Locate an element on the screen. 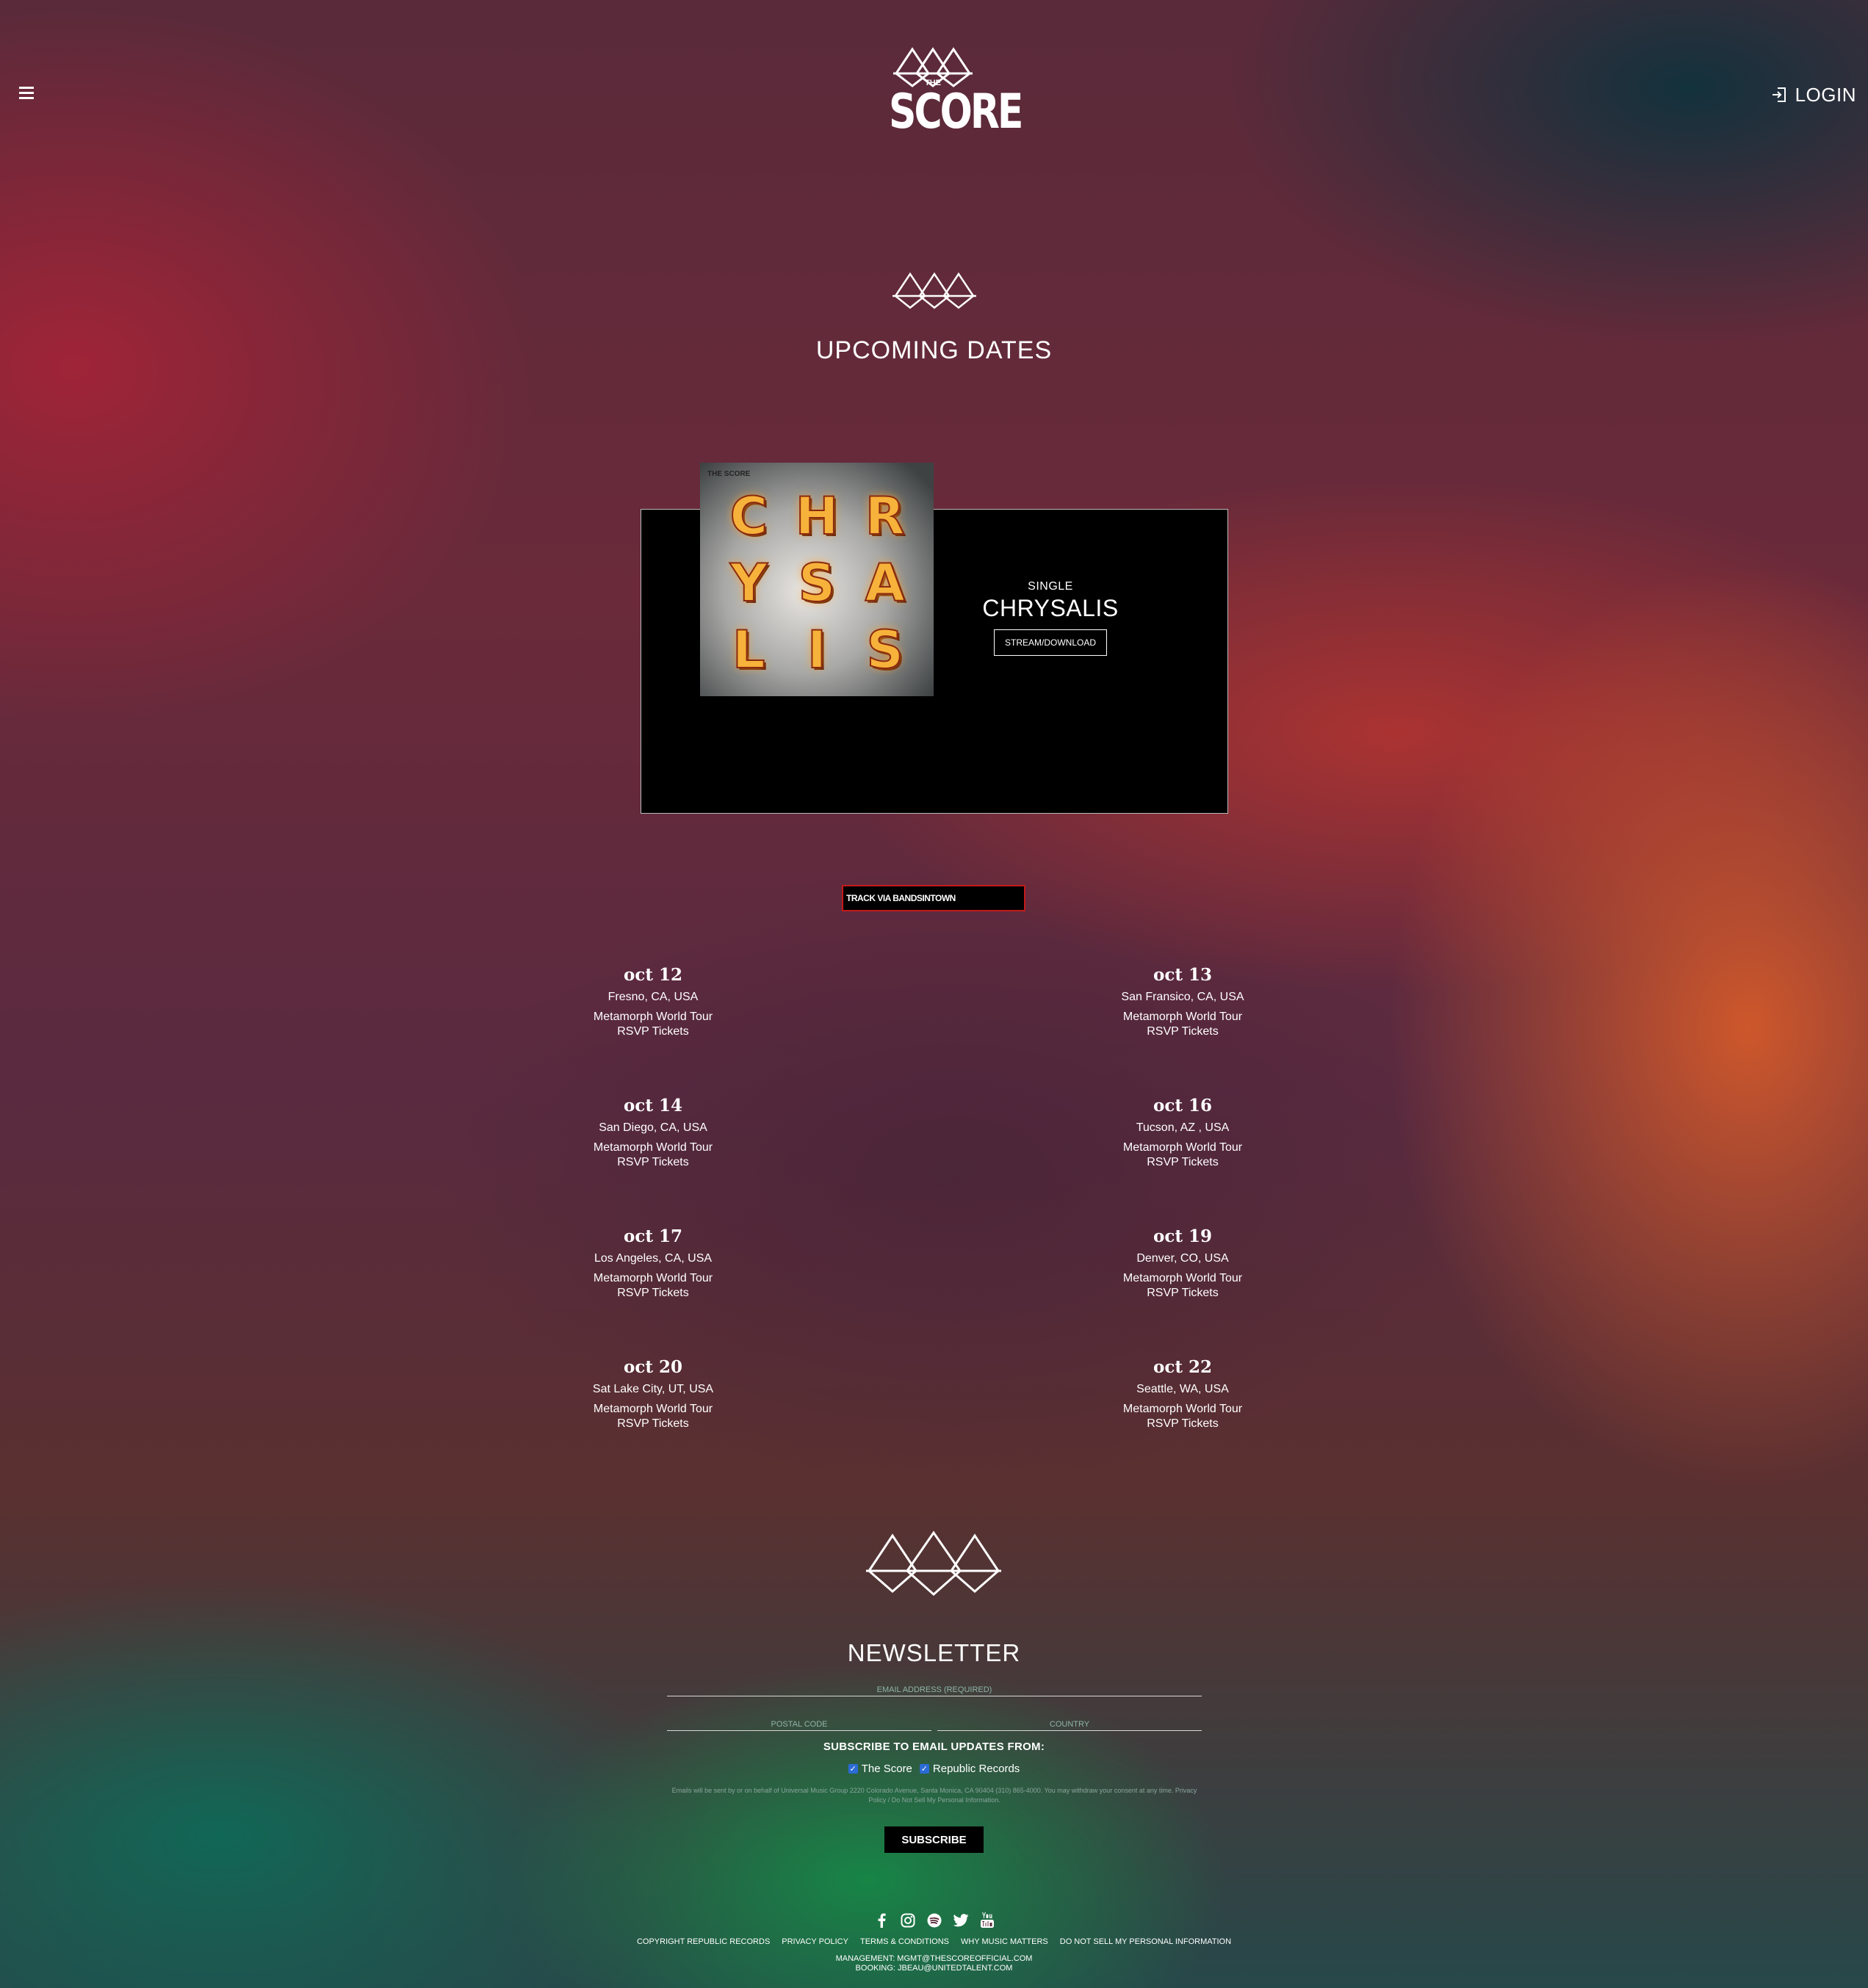  checkbox-republic-records: ✓ Republic Records is located at coordinates (969, 1769).